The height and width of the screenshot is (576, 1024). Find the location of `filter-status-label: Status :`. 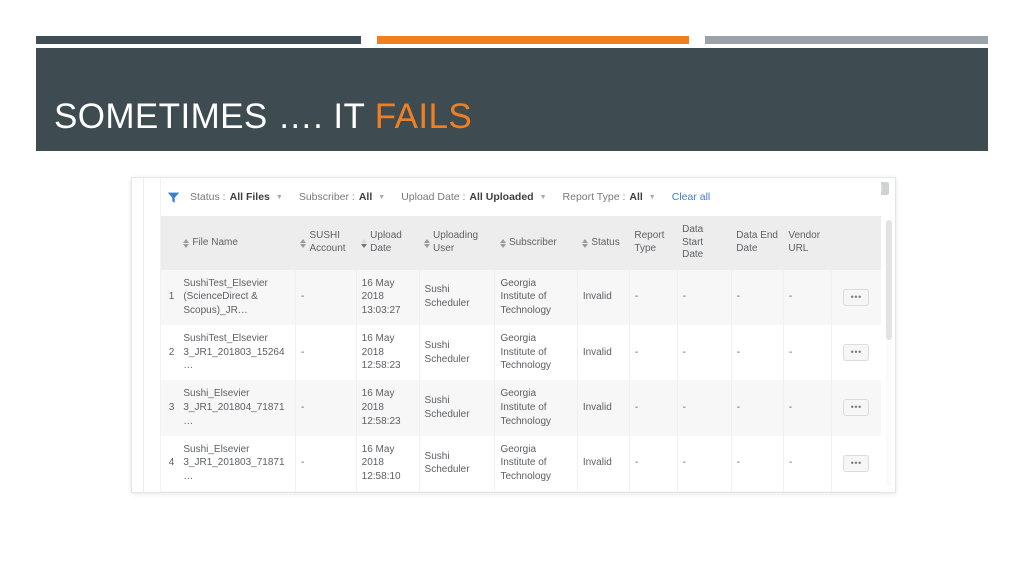

filter-status-label: Status : is located at coordinates (208, 197).